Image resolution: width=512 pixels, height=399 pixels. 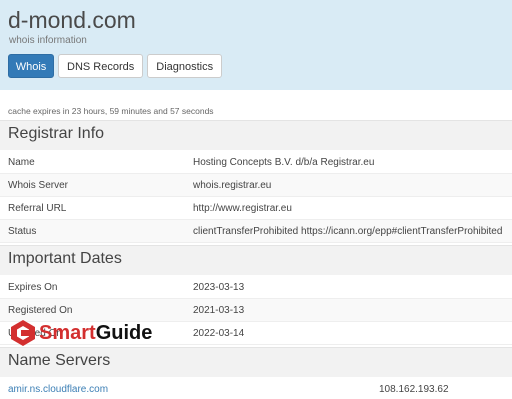 I want to click on row-key: Whois Server, so click(x=38, y=185).